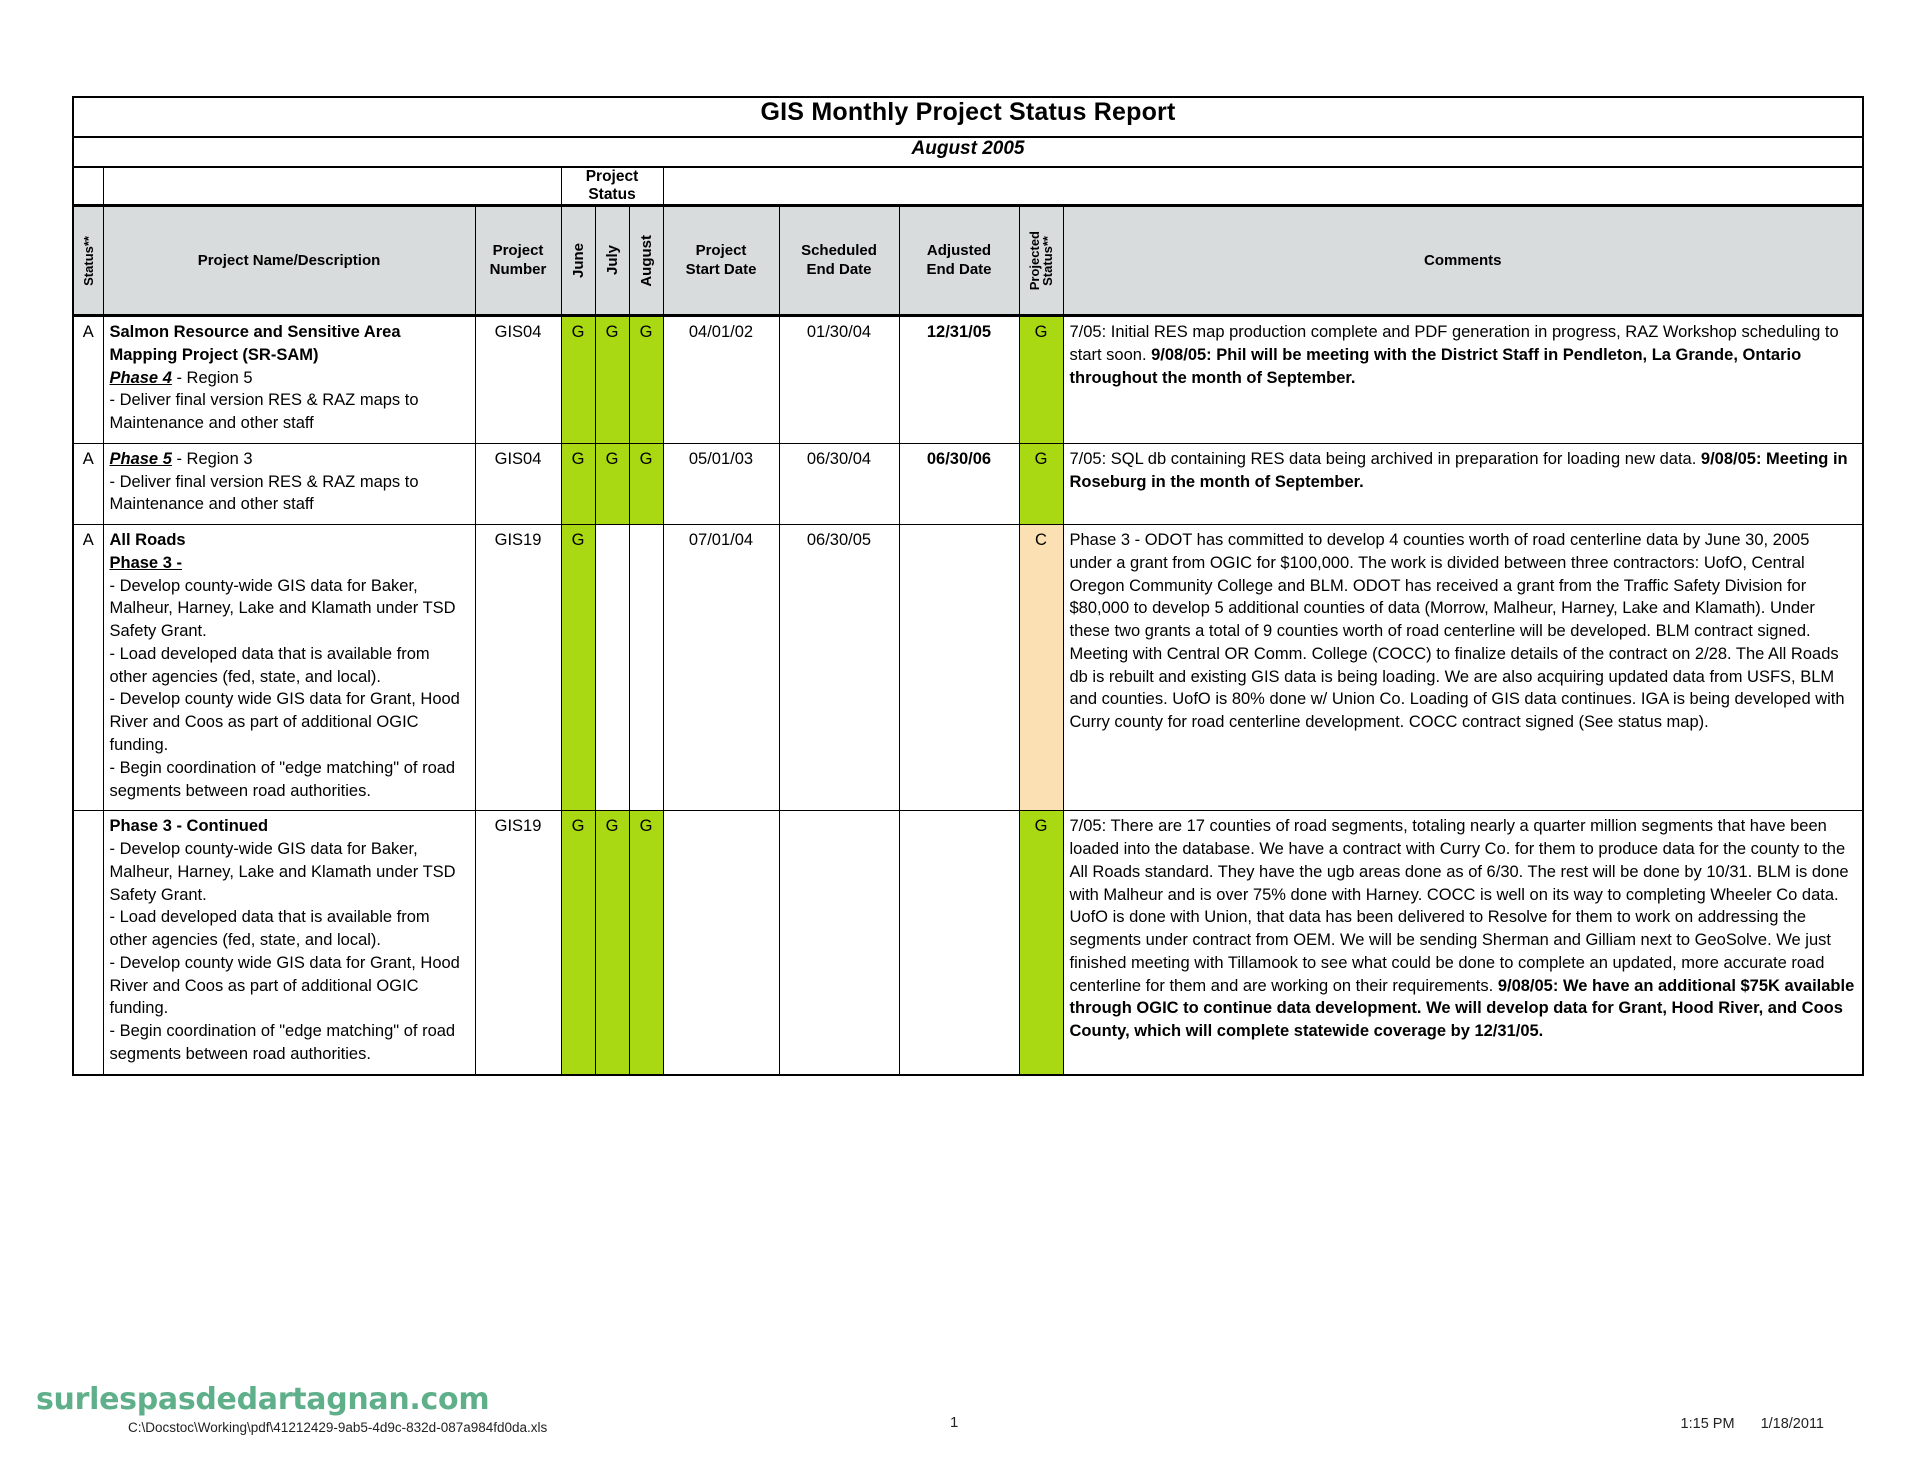 Image resolution: width=1920 pixels, height=1484 pixels. I want to click on col-header-start-date-l2: Start Date, so click(721, 269).